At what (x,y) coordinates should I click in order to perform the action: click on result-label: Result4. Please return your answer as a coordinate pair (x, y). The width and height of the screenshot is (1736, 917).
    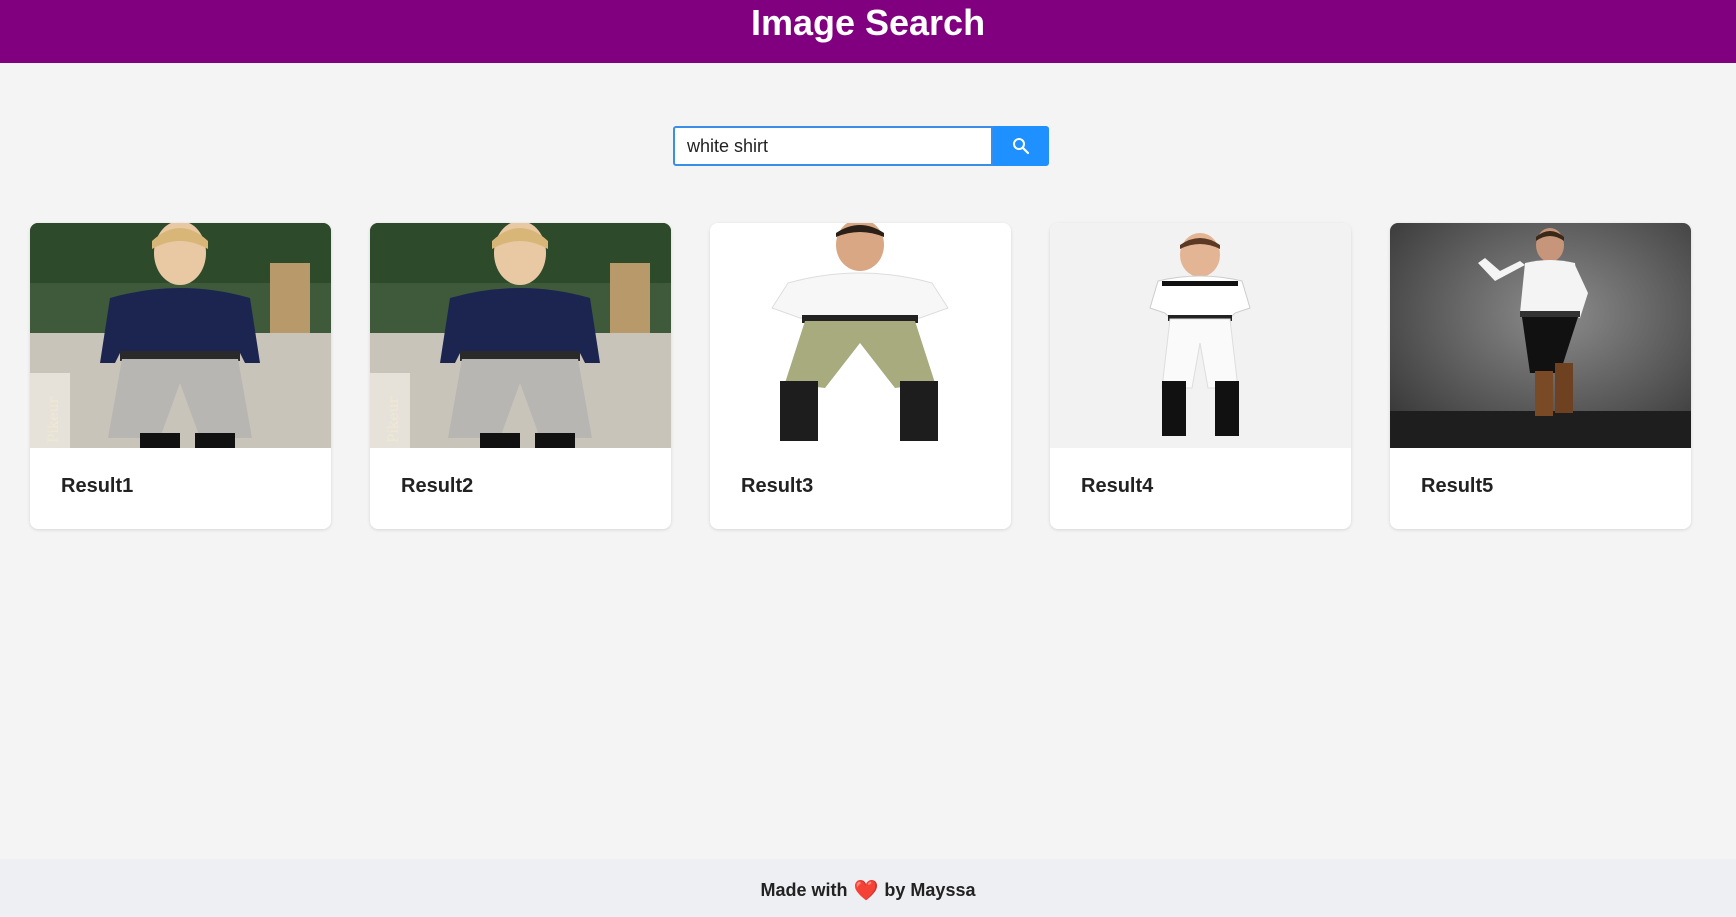
    Looking at the image, I should click on (1117, 486).